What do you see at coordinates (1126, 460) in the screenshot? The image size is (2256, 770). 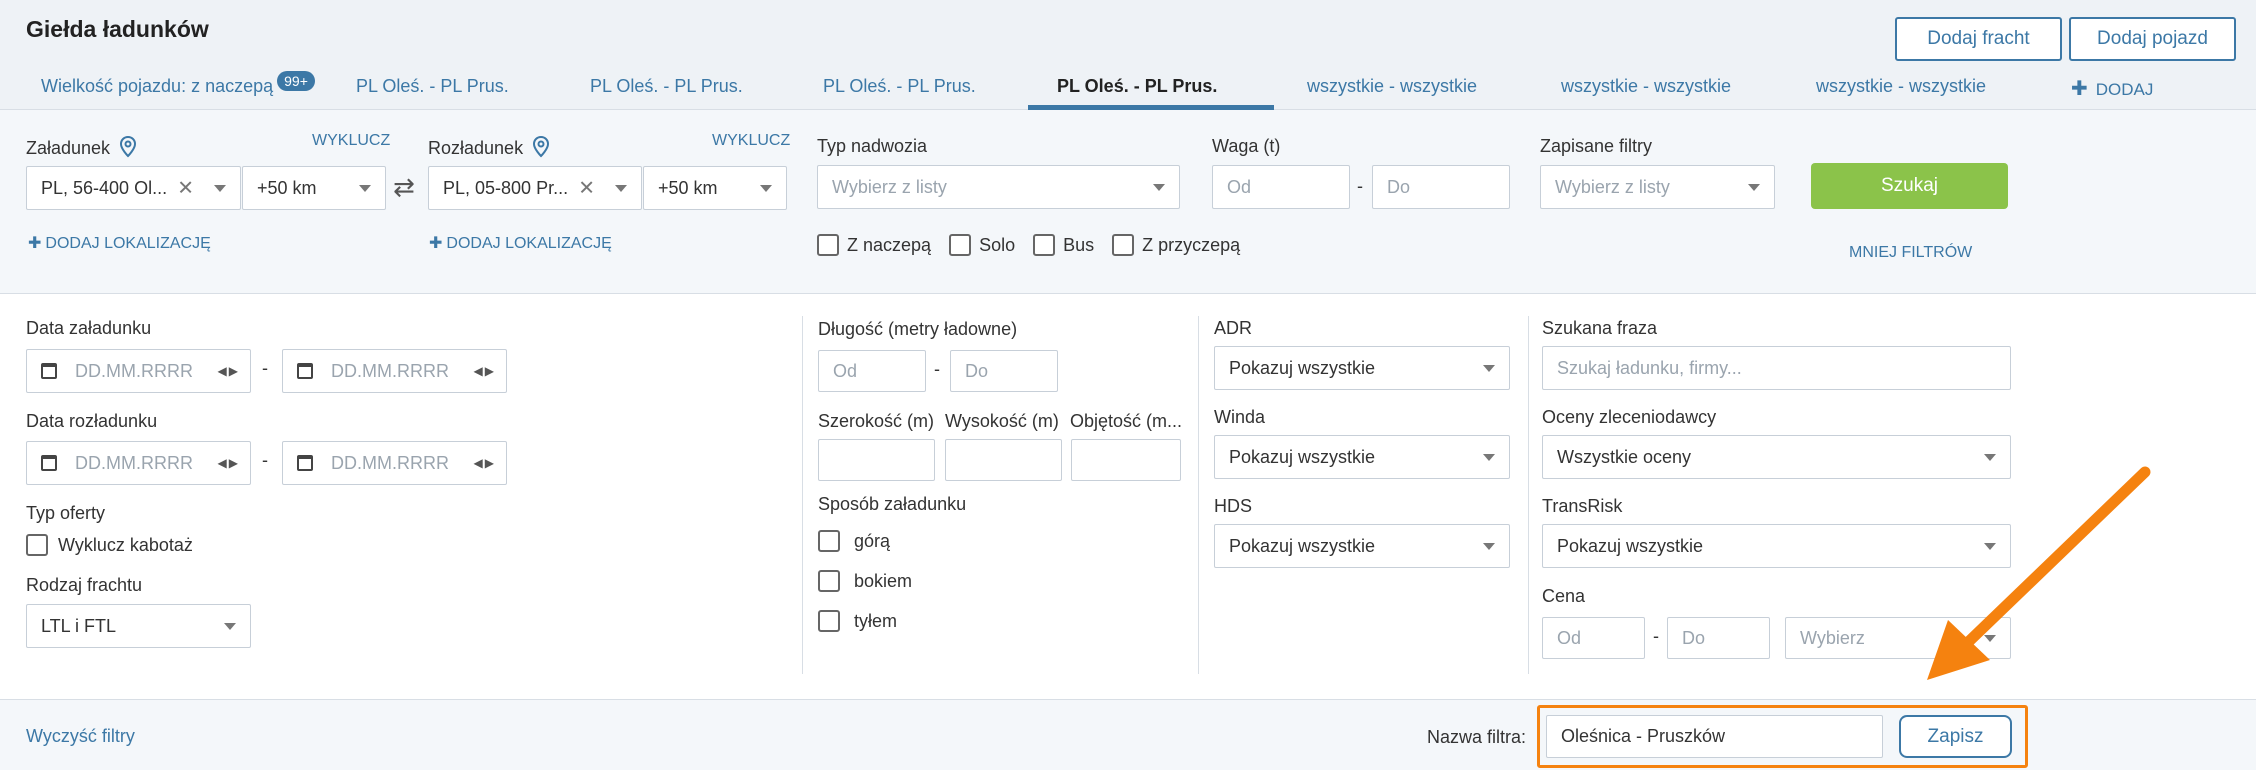 I see `volume-input` at bounding box center [1126, 460].